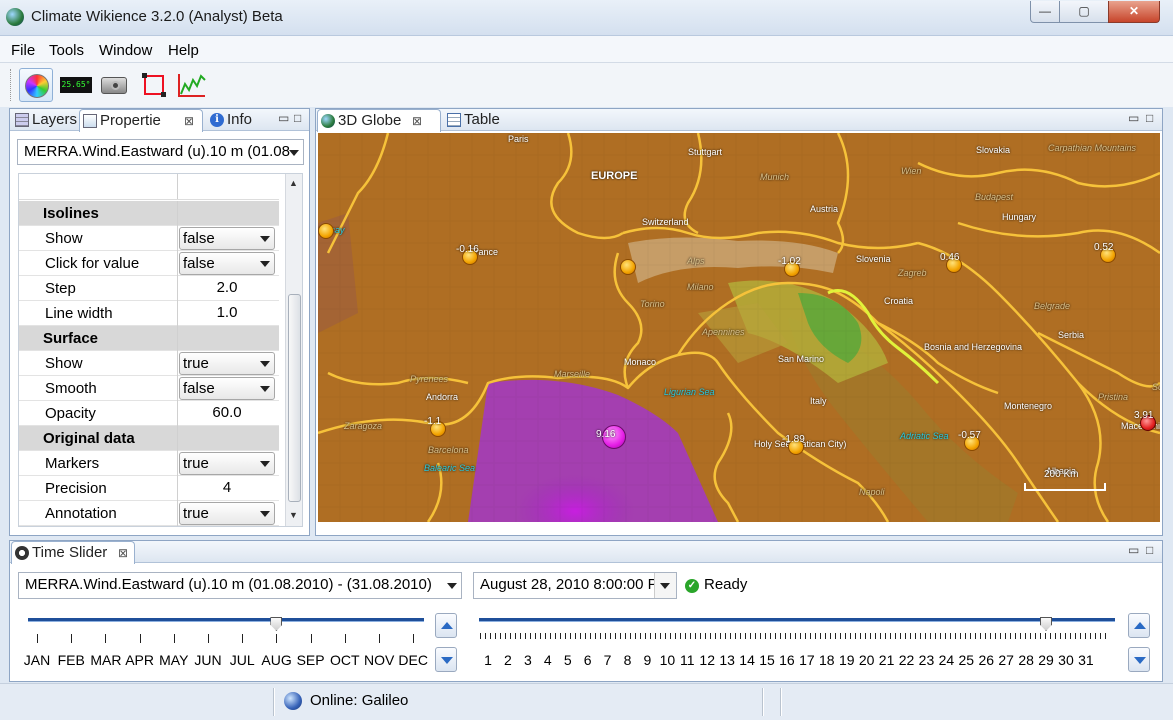  I want to click on property-value-input: 1.0, so click(227, 312).